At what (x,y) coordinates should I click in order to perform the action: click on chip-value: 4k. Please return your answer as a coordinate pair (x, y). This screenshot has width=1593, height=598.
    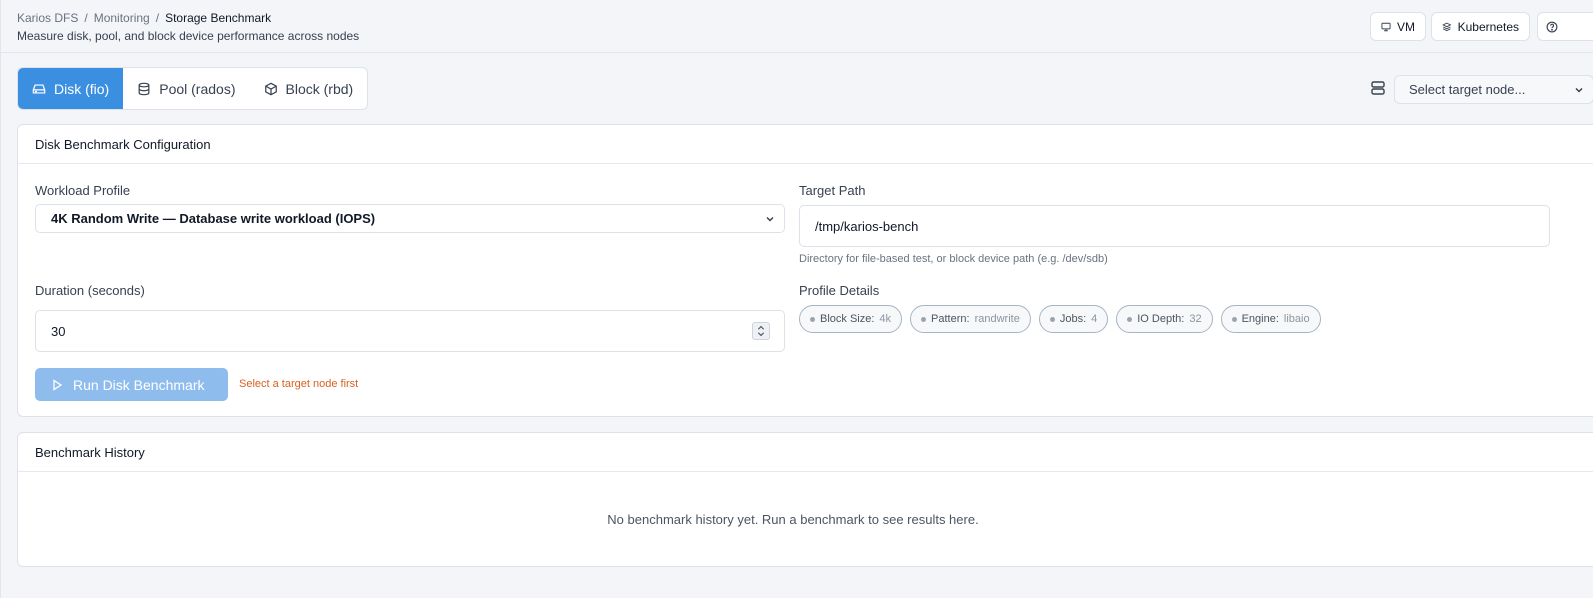
    Looking at the image, I should click on (885, 319).